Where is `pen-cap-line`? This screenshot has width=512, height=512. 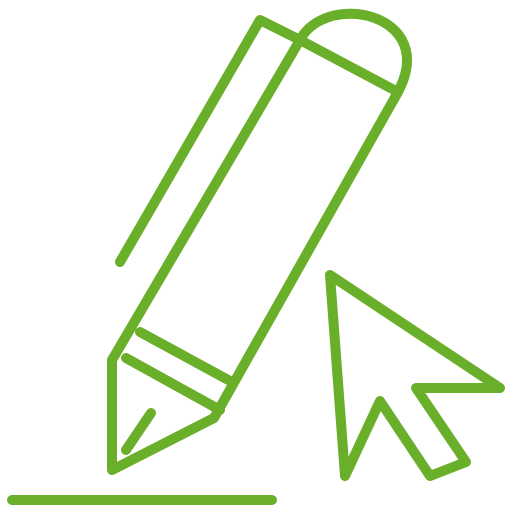
pen-cap-line is located at coordinates (349, 66).